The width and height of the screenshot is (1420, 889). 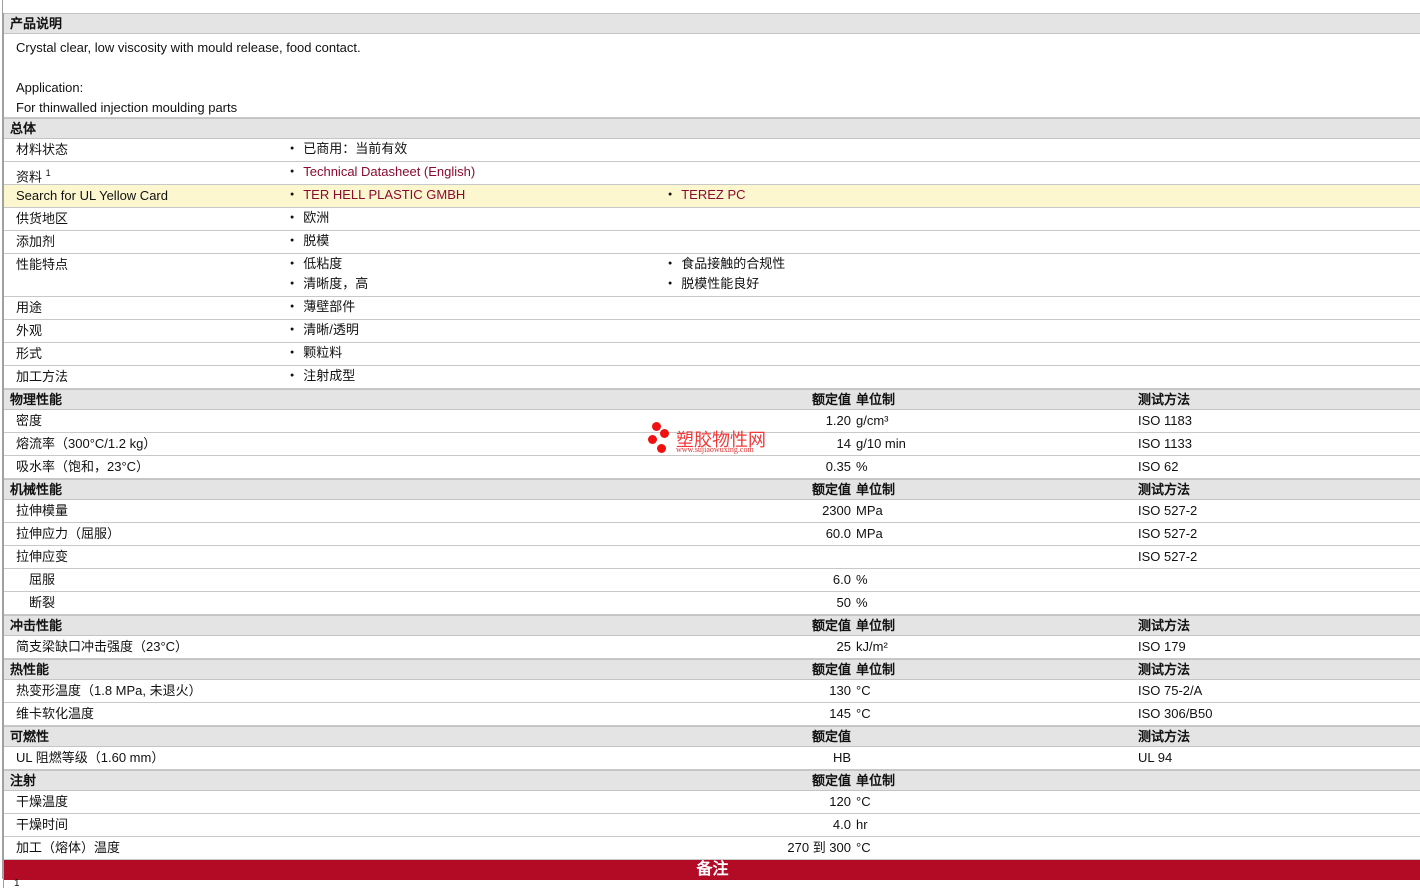 I want to click on property-label: 维卡软化温度, so click(x=55, y=713).